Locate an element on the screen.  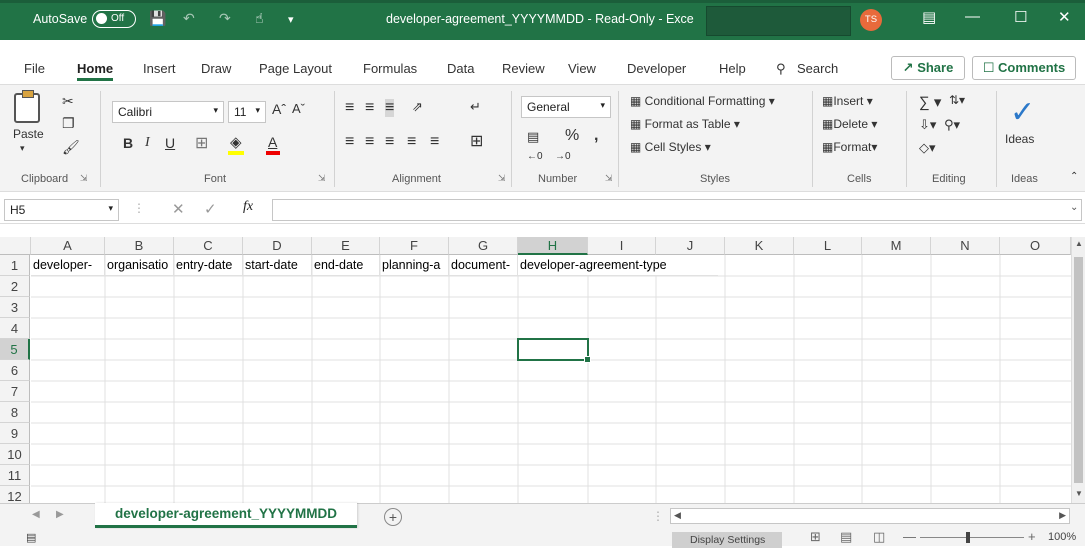
expand-formula-bar-icon: ⌄ is located at coordinates (1074, 207).